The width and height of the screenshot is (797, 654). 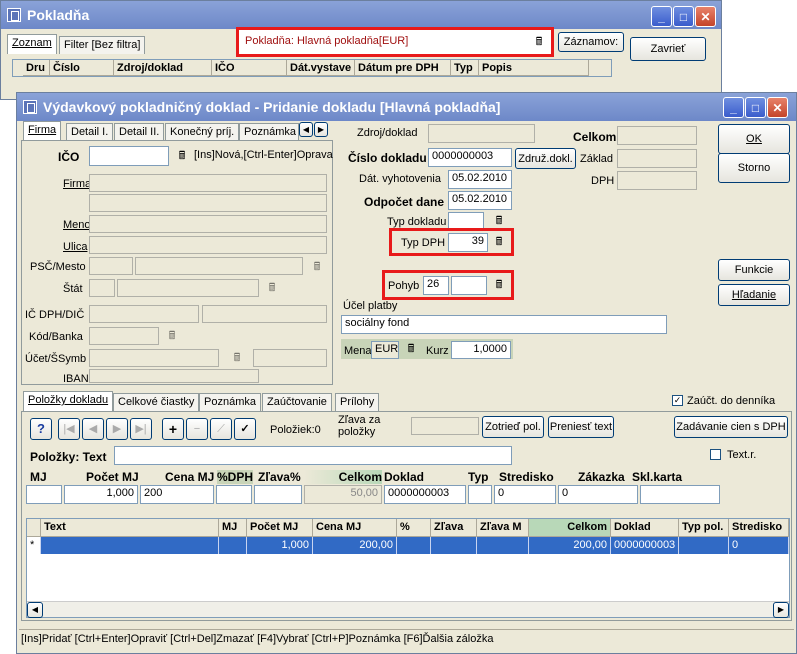 I want to click on stat-lookup-icon: 🖩, so click(x=272, y=288).